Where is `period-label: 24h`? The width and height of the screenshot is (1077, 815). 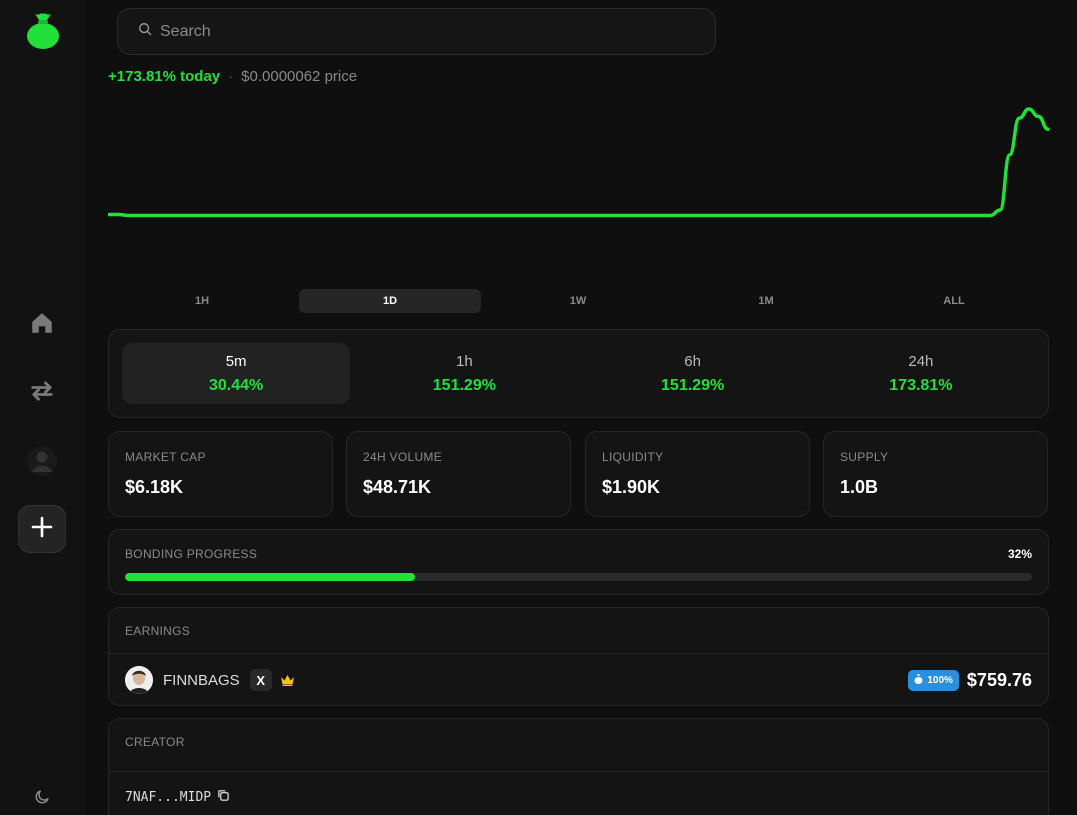
period-label: 24h is located at coordinates (921, 361).